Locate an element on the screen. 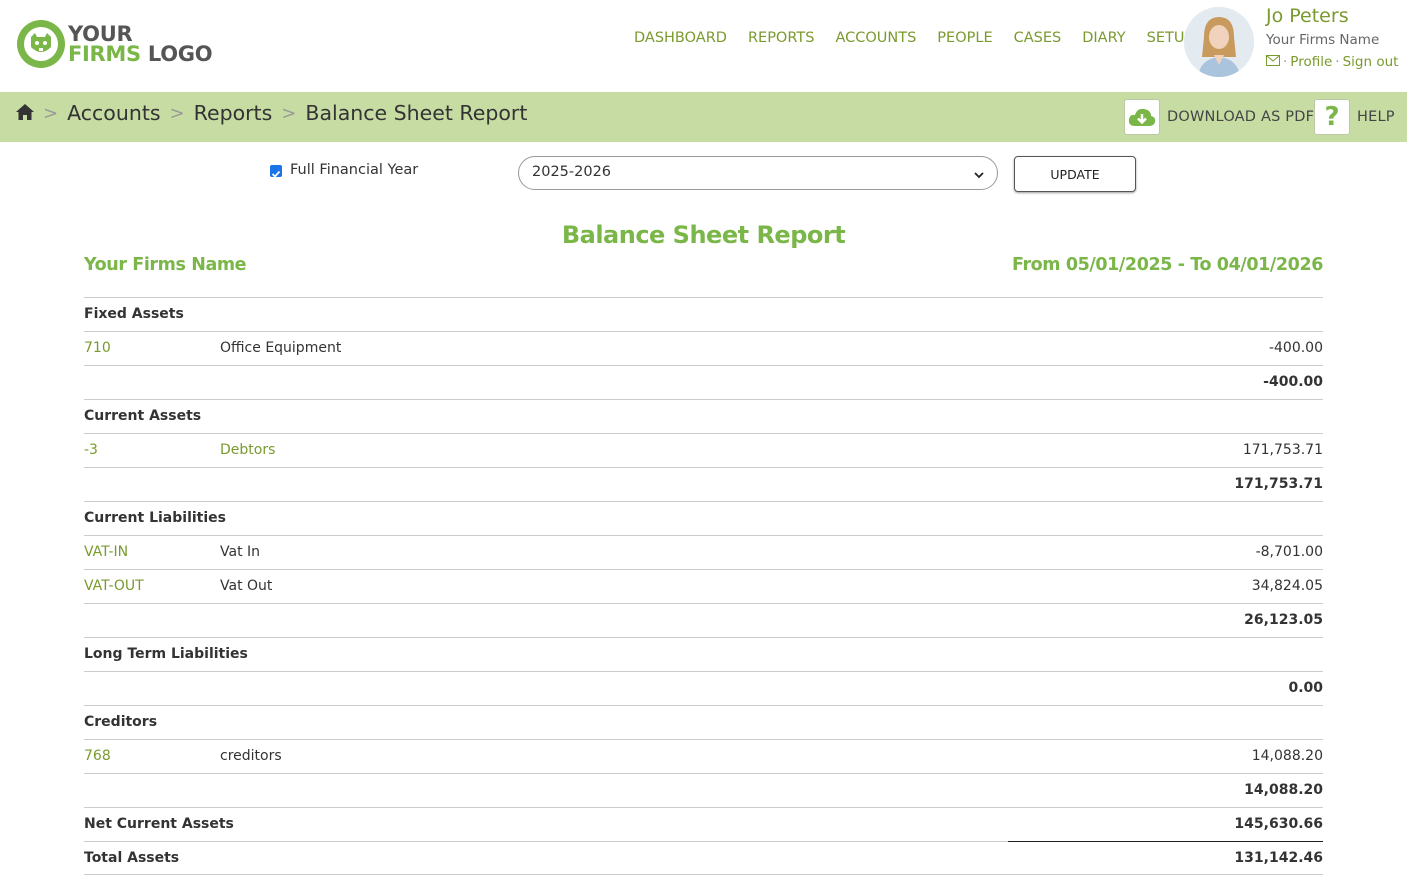  amount: 14,088.20 is located at coordinates (1287, 756).